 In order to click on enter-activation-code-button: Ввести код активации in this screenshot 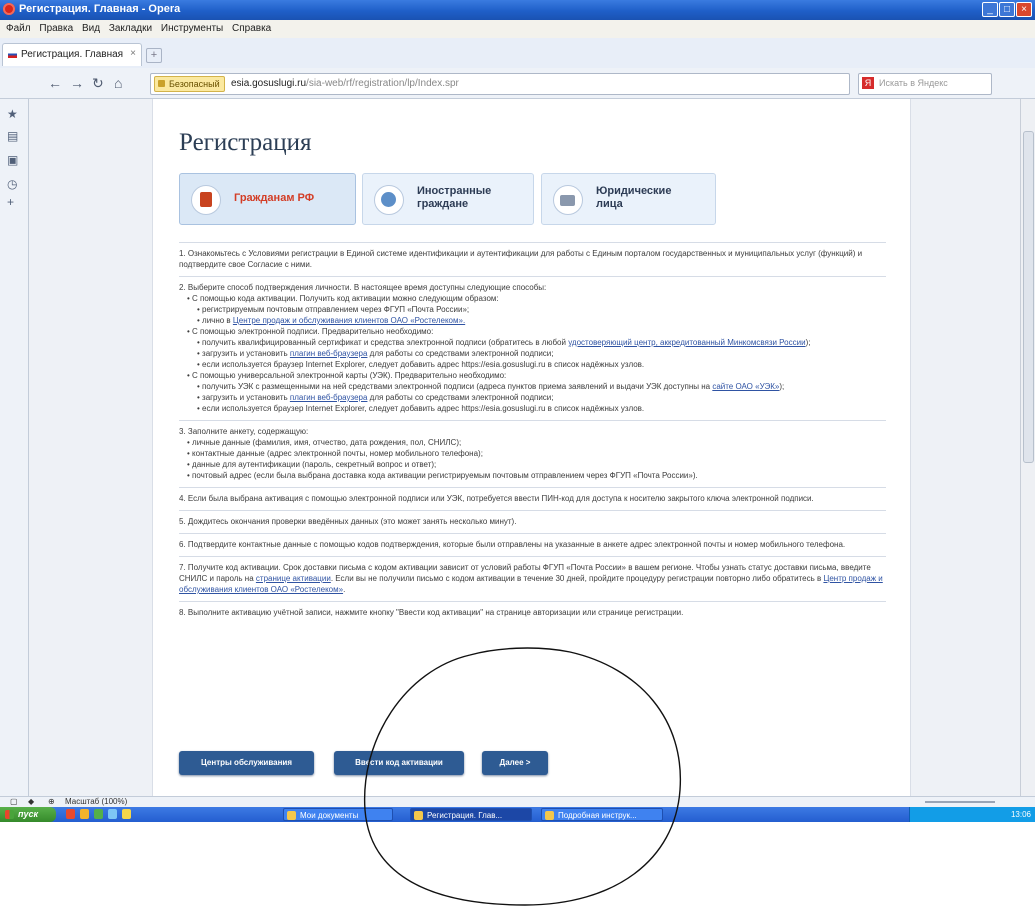, I will do `click(399, 763)`.